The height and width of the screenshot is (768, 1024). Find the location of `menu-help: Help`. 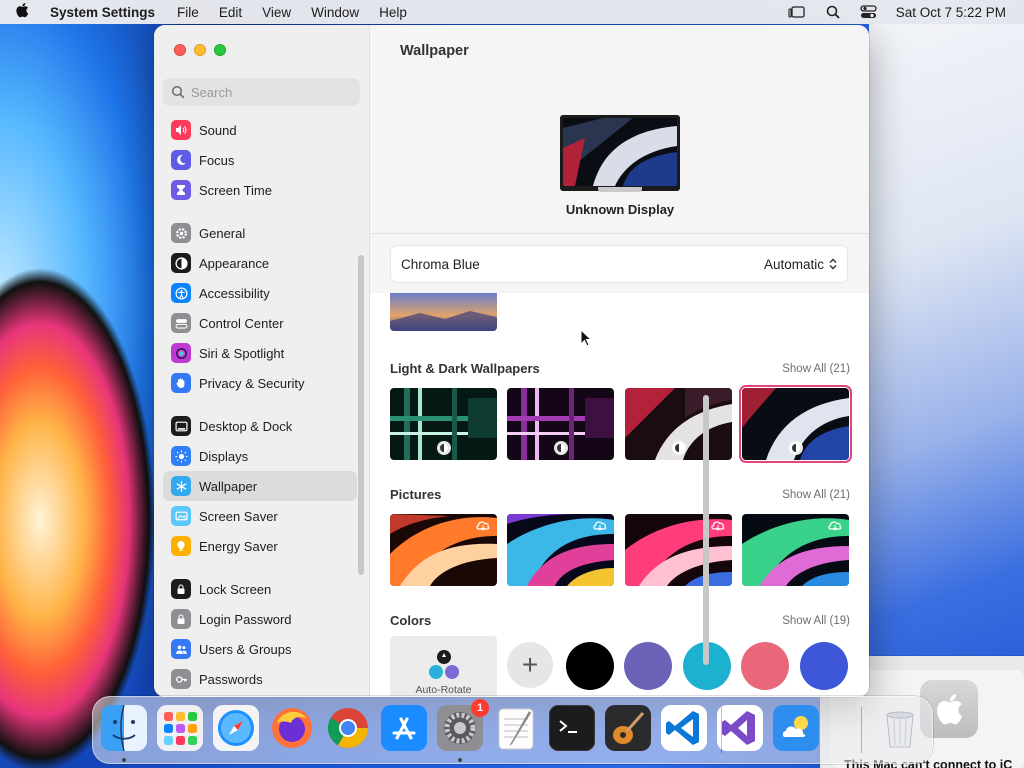

menu-help: Help is located at coordinates (393, 12).